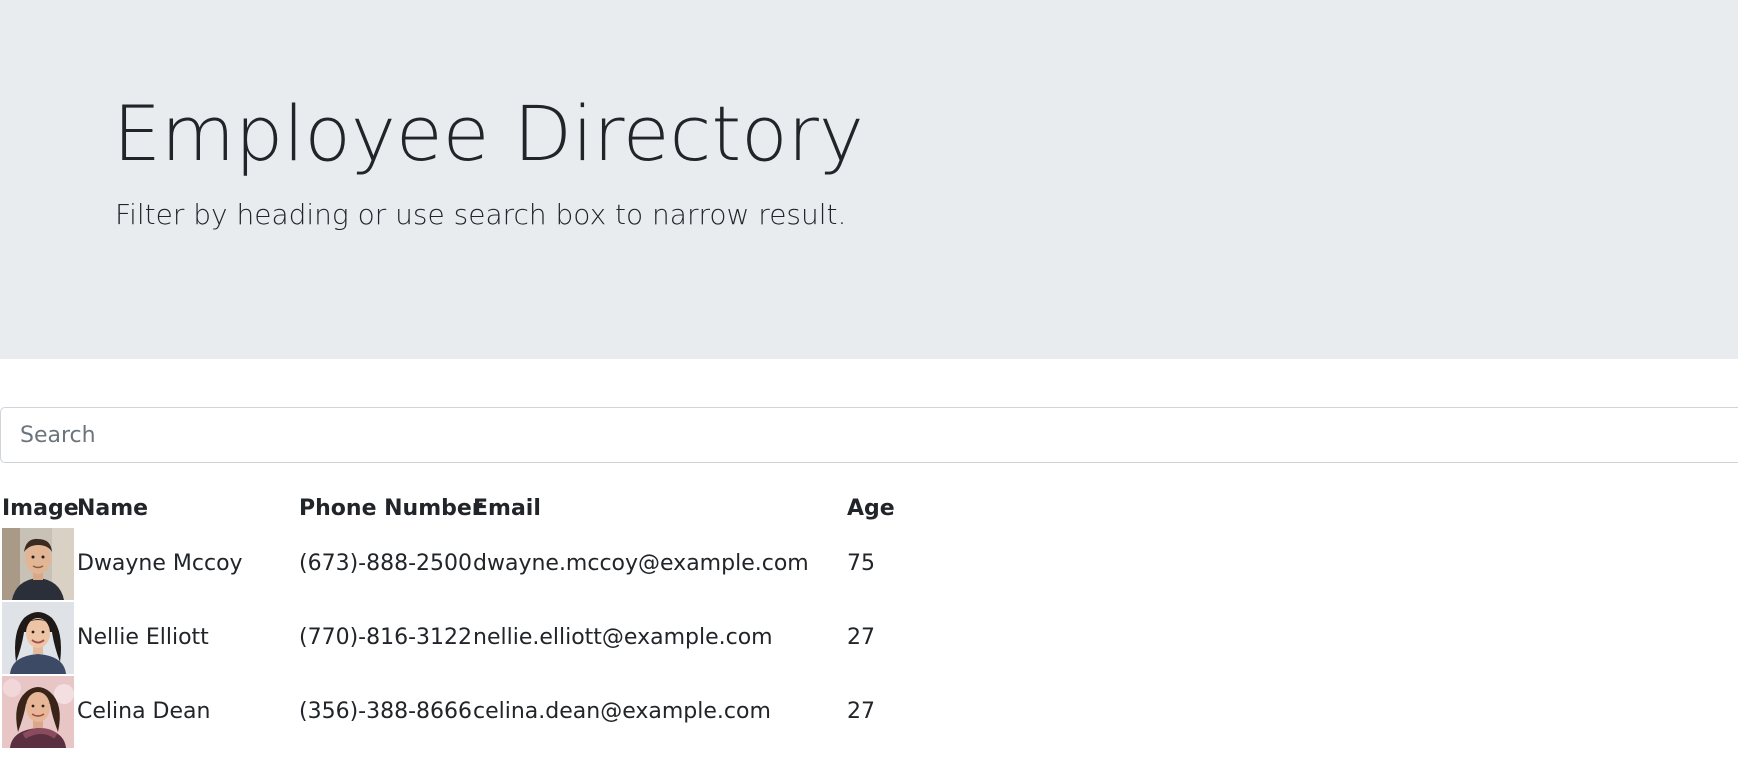  I want to click on employee-email: nellie.elliott@example.com, so click(623, 637).